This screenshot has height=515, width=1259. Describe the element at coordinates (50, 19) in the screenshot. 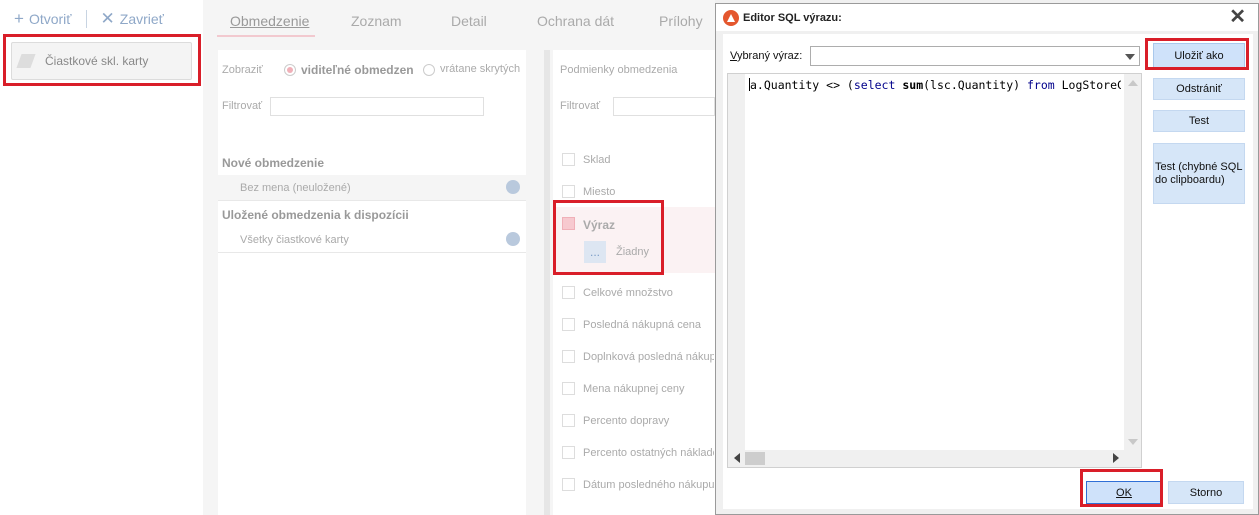

I see `open-label: Otvoriť` at that location.